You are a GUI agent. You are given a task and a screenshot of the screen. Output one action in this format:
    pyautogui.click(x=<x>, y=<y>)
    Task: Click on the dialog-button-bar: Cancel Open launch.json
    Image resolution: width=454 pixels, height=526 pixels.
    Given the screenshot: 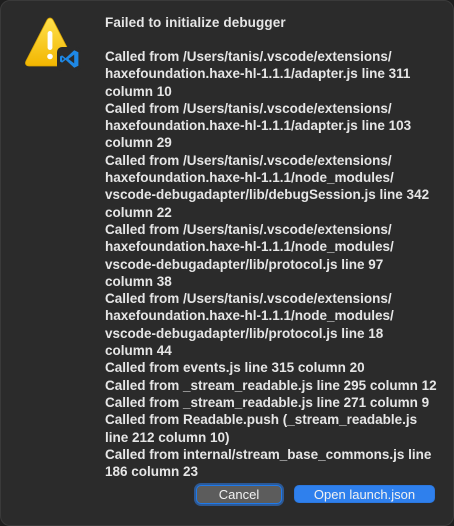 What is the action you would take?
    pyautogui.click(x=227, y=495)
    